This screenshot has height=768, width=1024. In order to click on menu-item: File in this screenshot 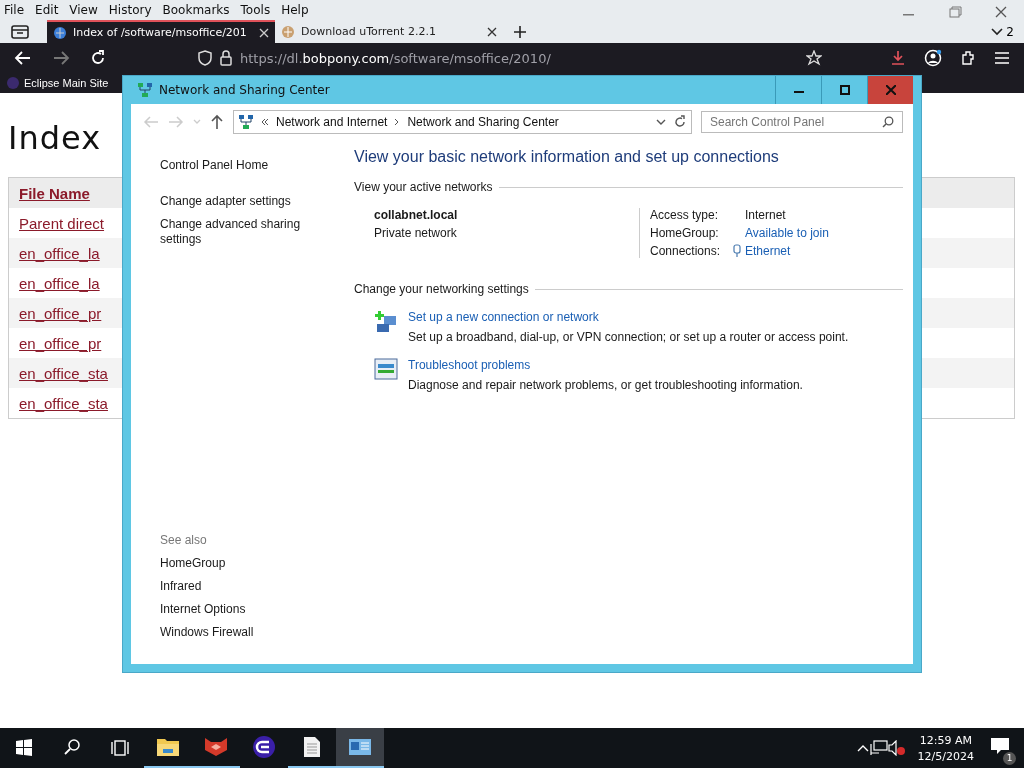, I will do `click(14, 10)`.